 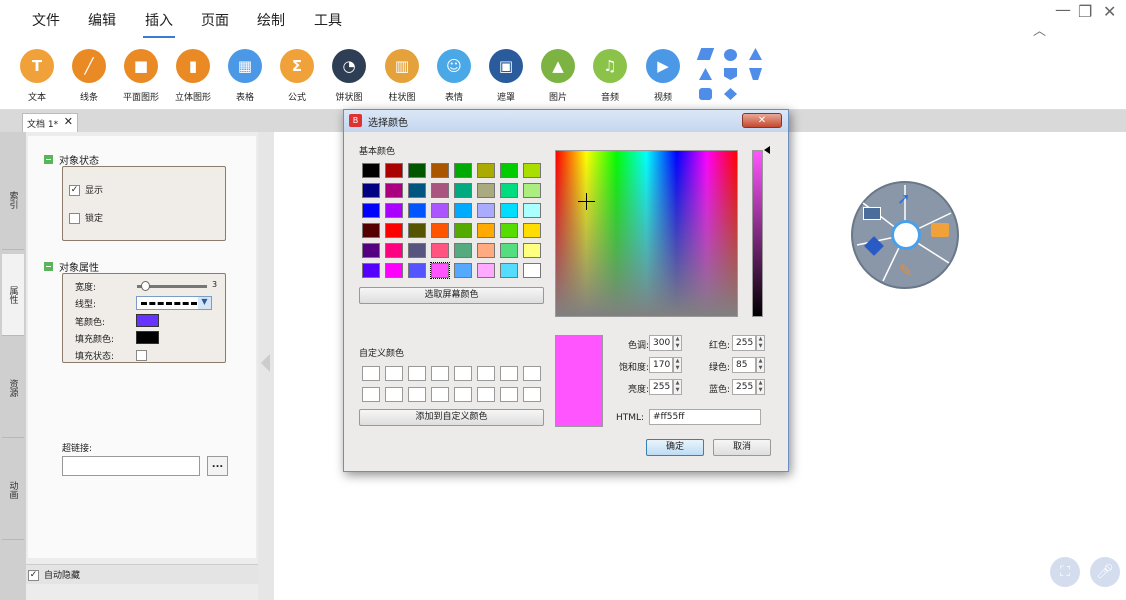 What do you see at coordinates (451, 295) in the screenshot?
I see `pick-screen-color-button: 选取屏幕颜色` at bounding box center [451, 295].